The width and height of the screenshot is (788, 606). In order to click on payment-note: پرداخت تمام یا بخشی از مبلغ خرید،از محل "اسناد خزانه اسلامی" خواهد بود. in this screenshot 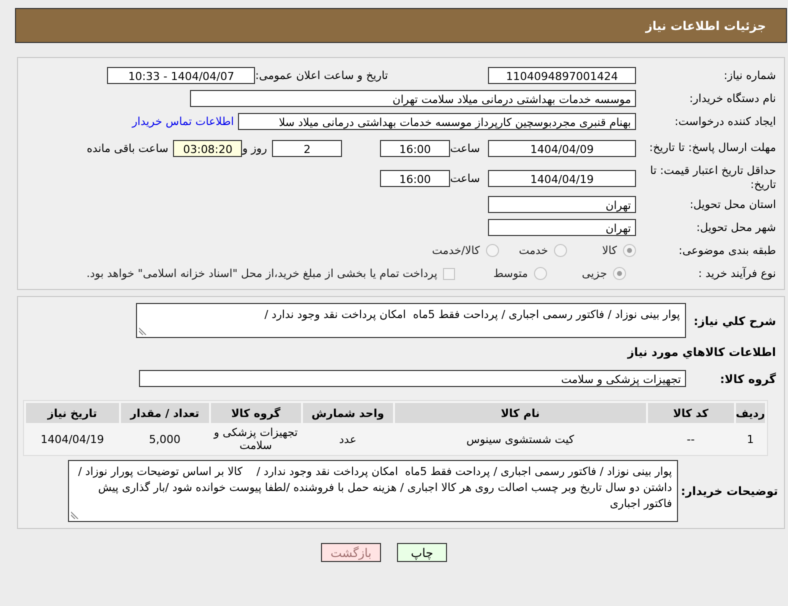, I will do `click(262, 273)`.